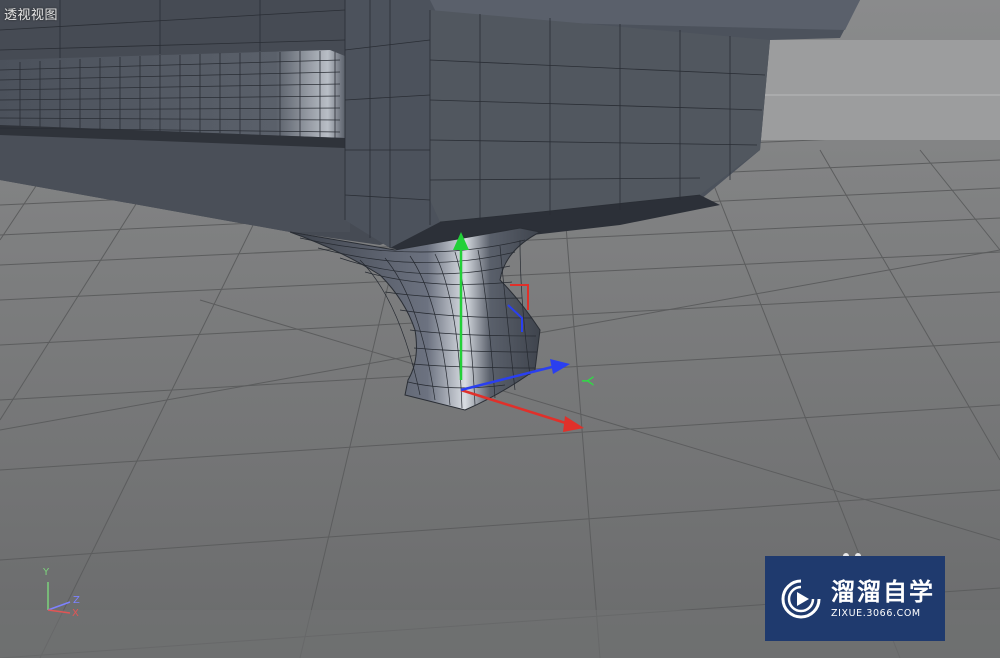 Image resolution: width=1000 pixels, height=658 pixels. Describe the element at coordinates (76, 600) in the screenshot. I see `axis-label-z: Z` at that location.